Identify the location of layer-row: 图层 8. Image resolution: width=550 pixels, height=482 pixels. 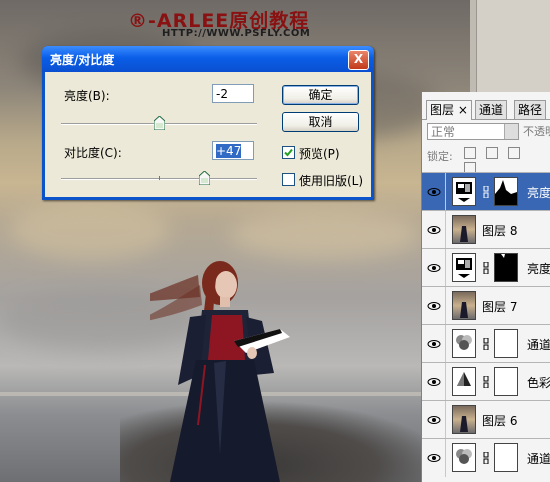
(486, 229).